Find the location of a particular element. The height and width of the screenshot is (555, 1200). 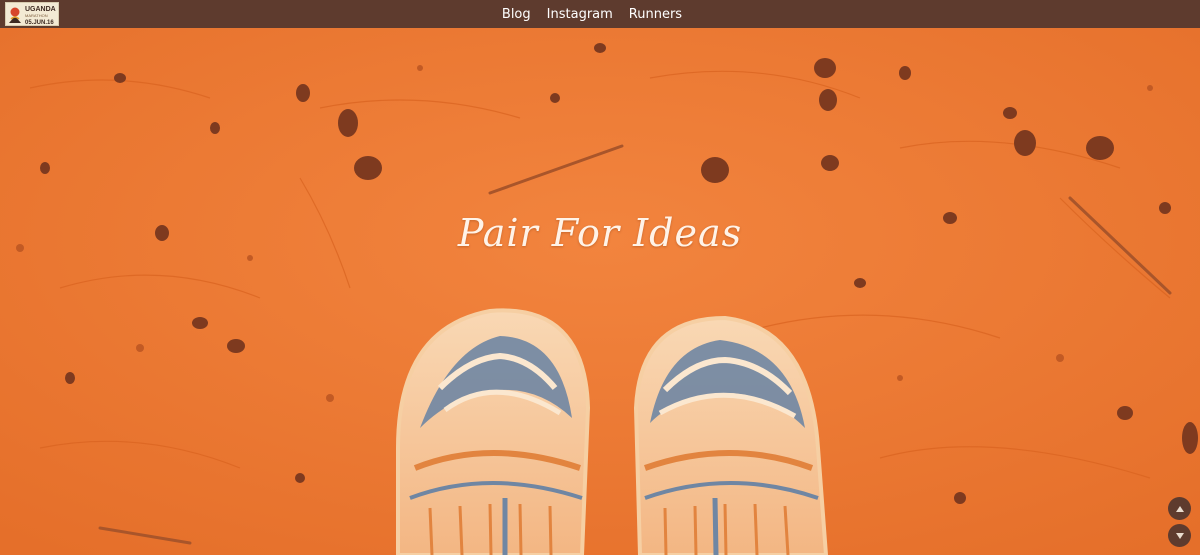

main-nav: Blog Instagram Runners is located at coordinates (600, 14).